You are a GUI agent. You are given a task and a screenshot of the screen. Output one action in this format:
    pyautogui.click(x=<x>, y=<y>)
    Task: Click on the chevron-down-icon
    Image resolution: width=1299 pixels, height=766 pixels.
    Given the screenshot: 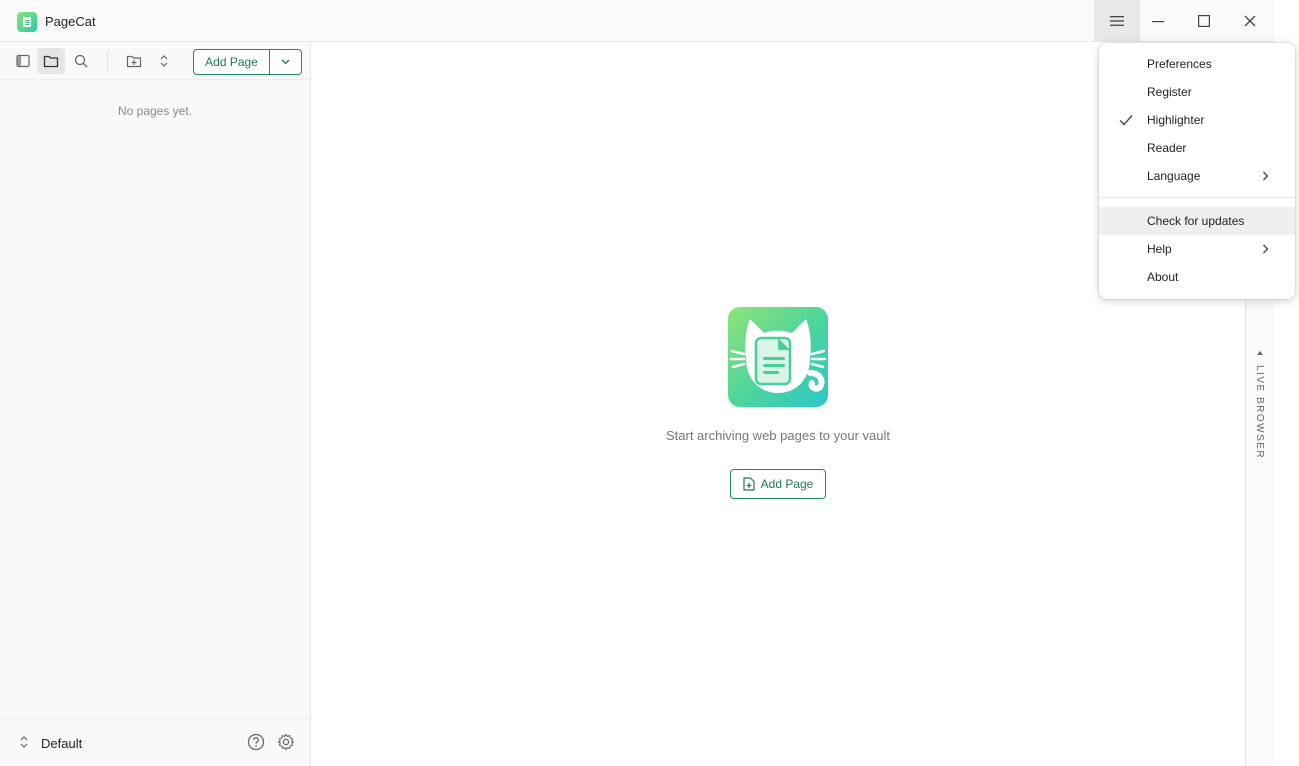 What is the action you would take?
    pyautogui.click(x=285, y=62)
    